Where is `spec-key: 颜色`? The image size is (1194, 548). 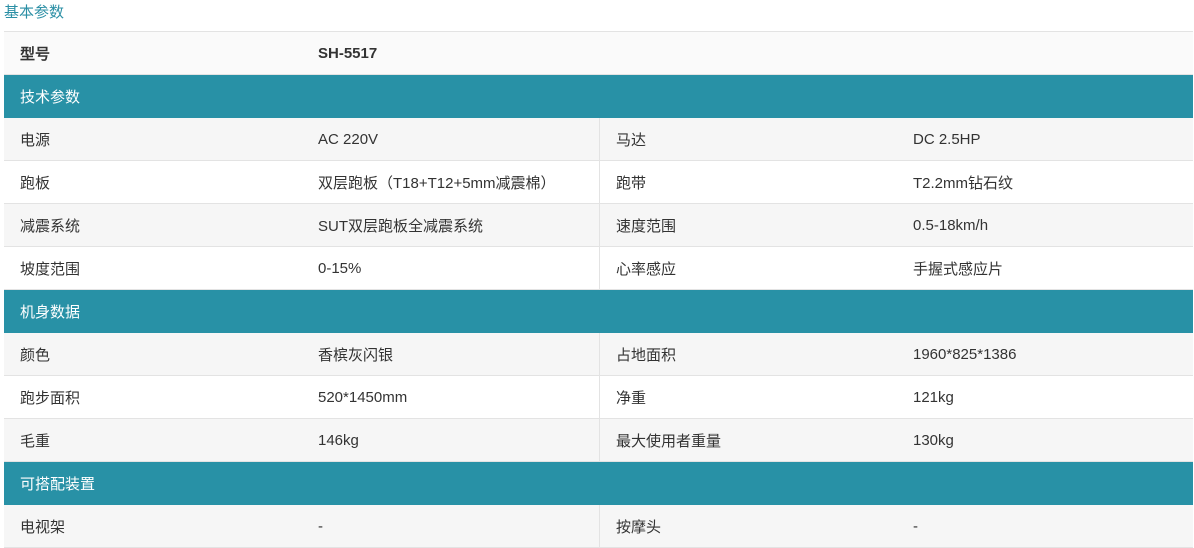
spec-key: 颜色 is located at coordinates (35, 355).